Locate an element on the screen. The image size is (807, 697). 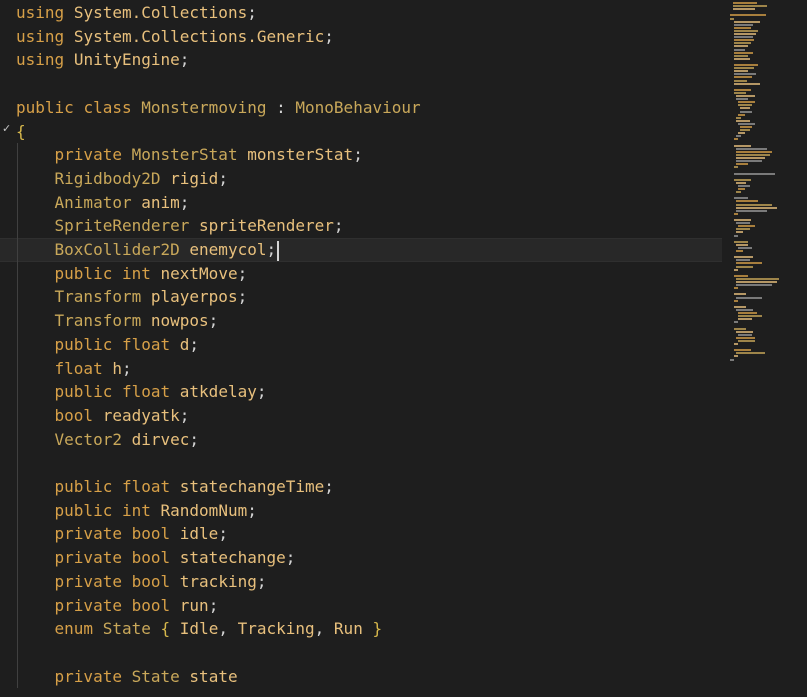
code-line: BoxCollider2D enemycol; is located at coordinates (148, 250).